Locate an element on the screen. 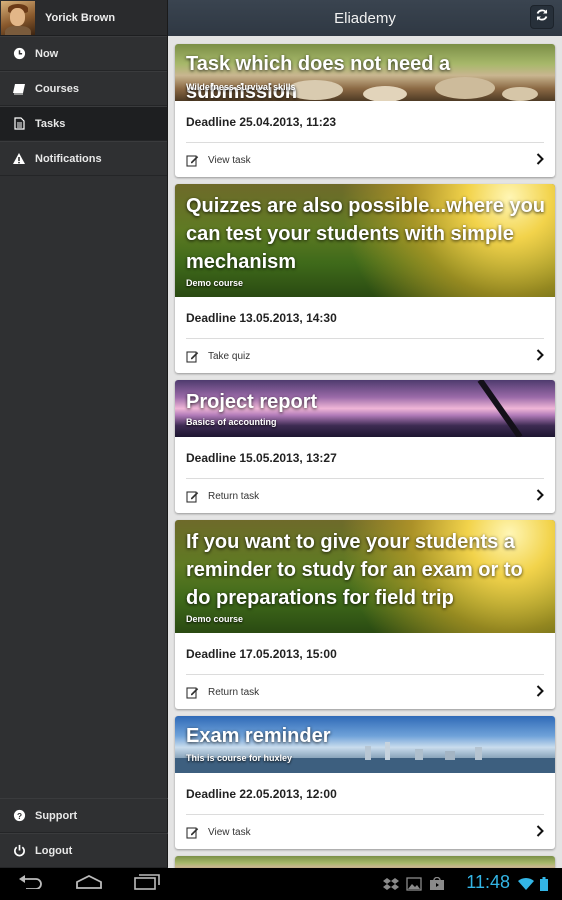 This screenshot has height=900, width=562. task-title: Task which does not need a submission is located at coordinates (318, 77).